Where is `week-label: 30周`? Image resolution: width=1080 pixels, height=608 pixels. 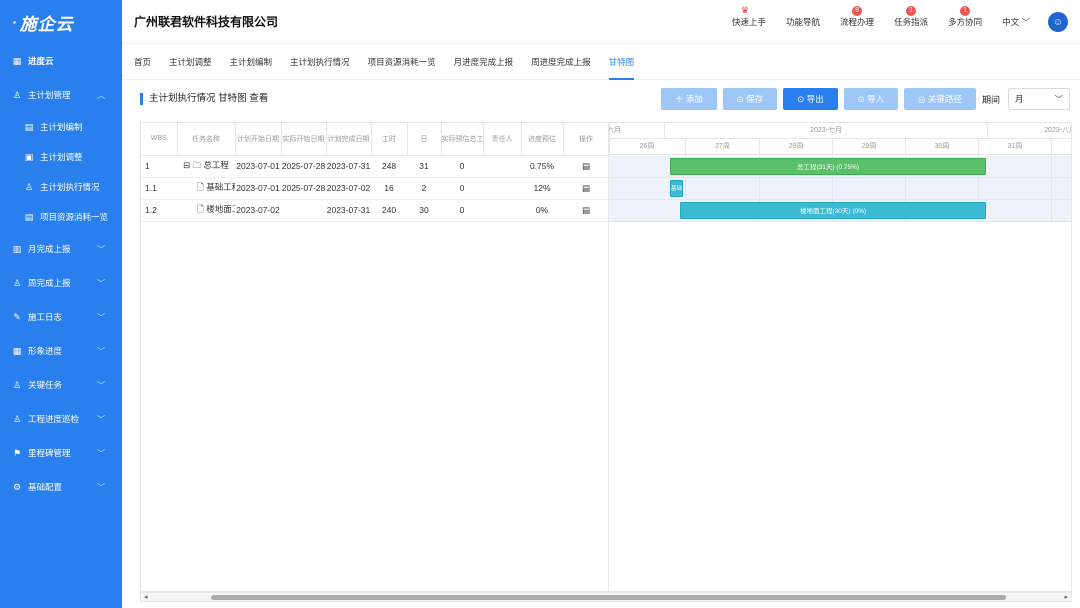 week-label: 30周 is located at coordinates (942, 147).